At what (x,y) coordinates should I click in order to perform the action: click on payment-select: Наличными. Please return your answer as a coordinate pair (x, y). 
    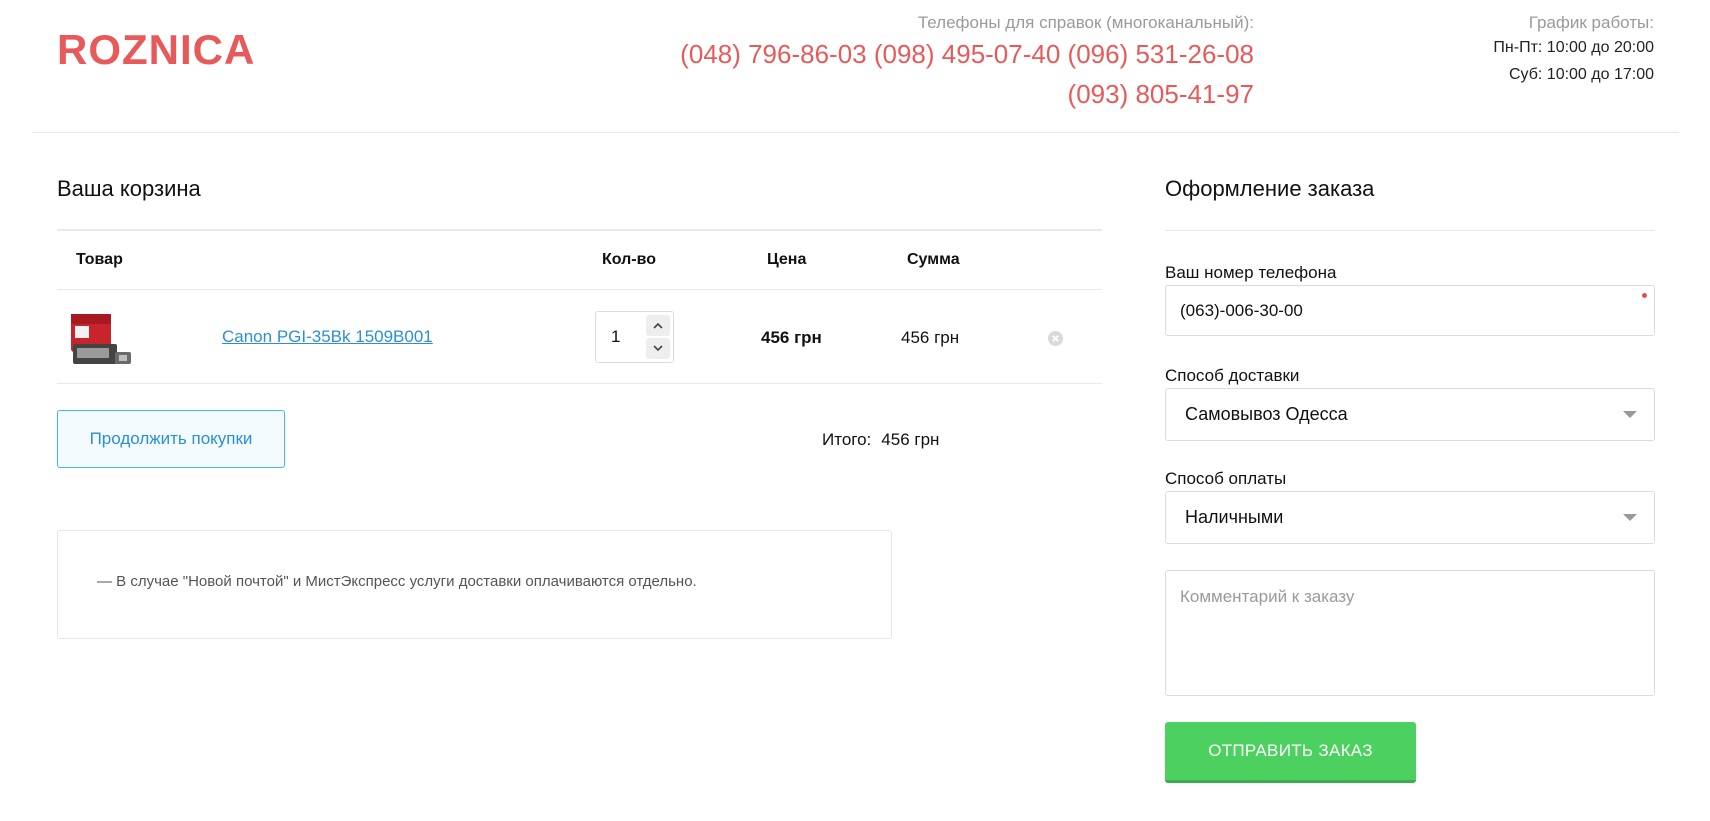
    Looking at the image, I should click on (1410, 517).